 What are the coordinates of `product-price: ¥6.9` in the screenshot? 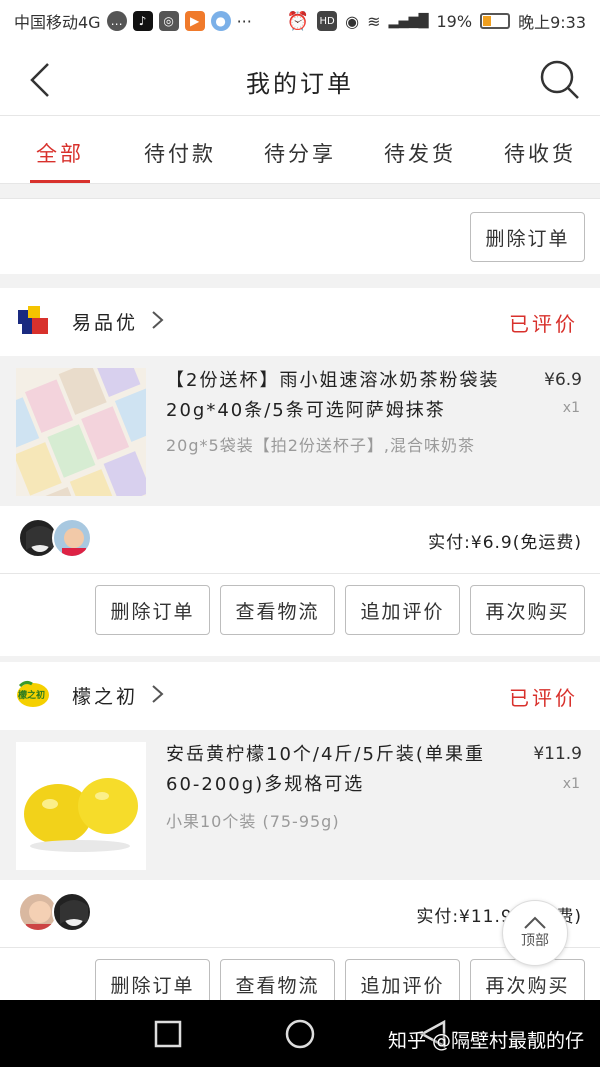 It's located at (563, 380).